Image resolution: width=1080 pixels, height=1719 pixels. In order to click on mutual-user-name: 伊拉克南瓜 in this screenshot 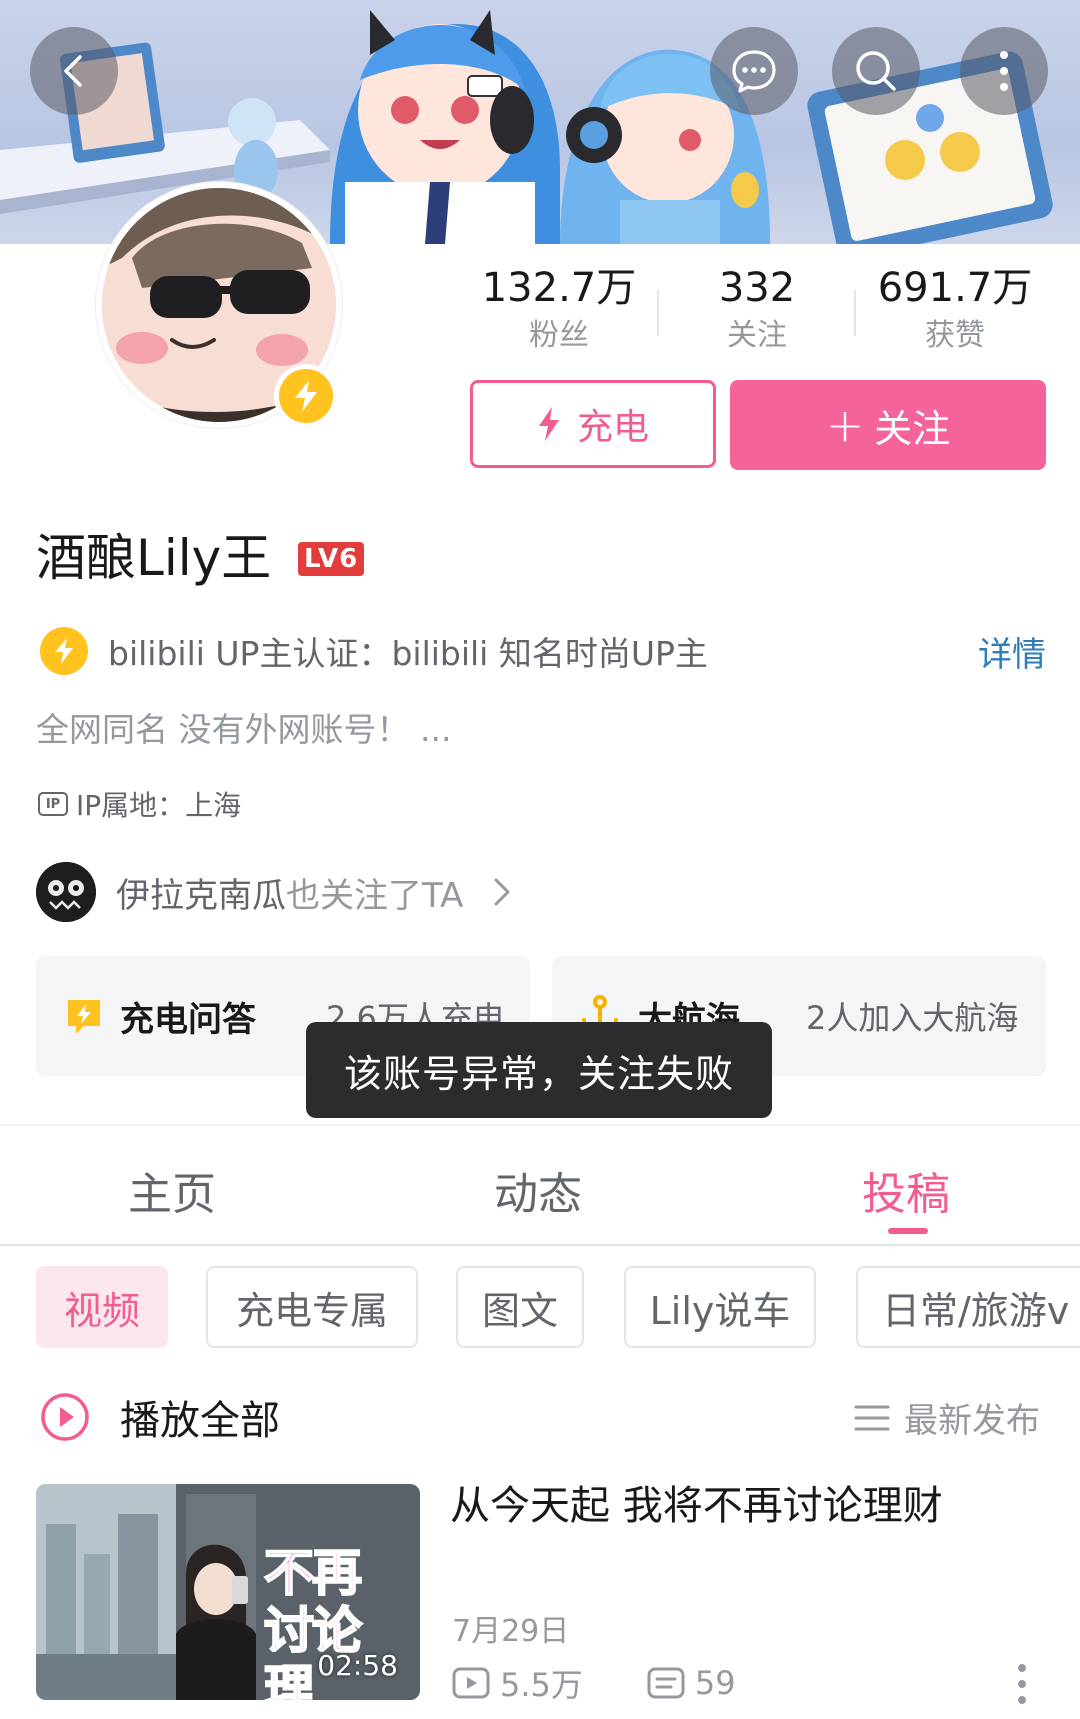, I will do `click(201, 895)`.